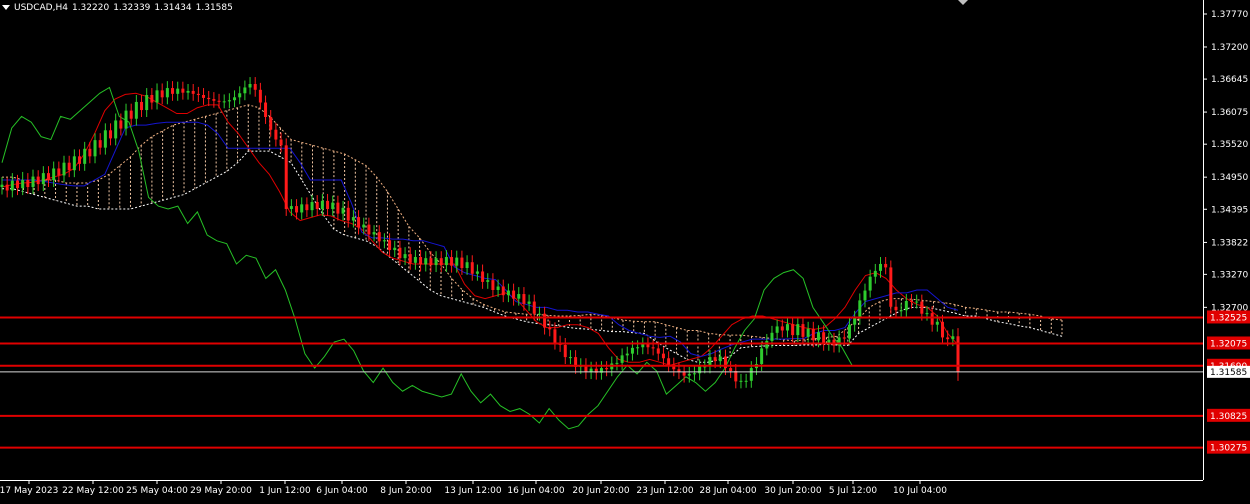 This screenshot has width=1250, height=504. I want to click on price-tick-label: 1.36645, so click(1229, 80).